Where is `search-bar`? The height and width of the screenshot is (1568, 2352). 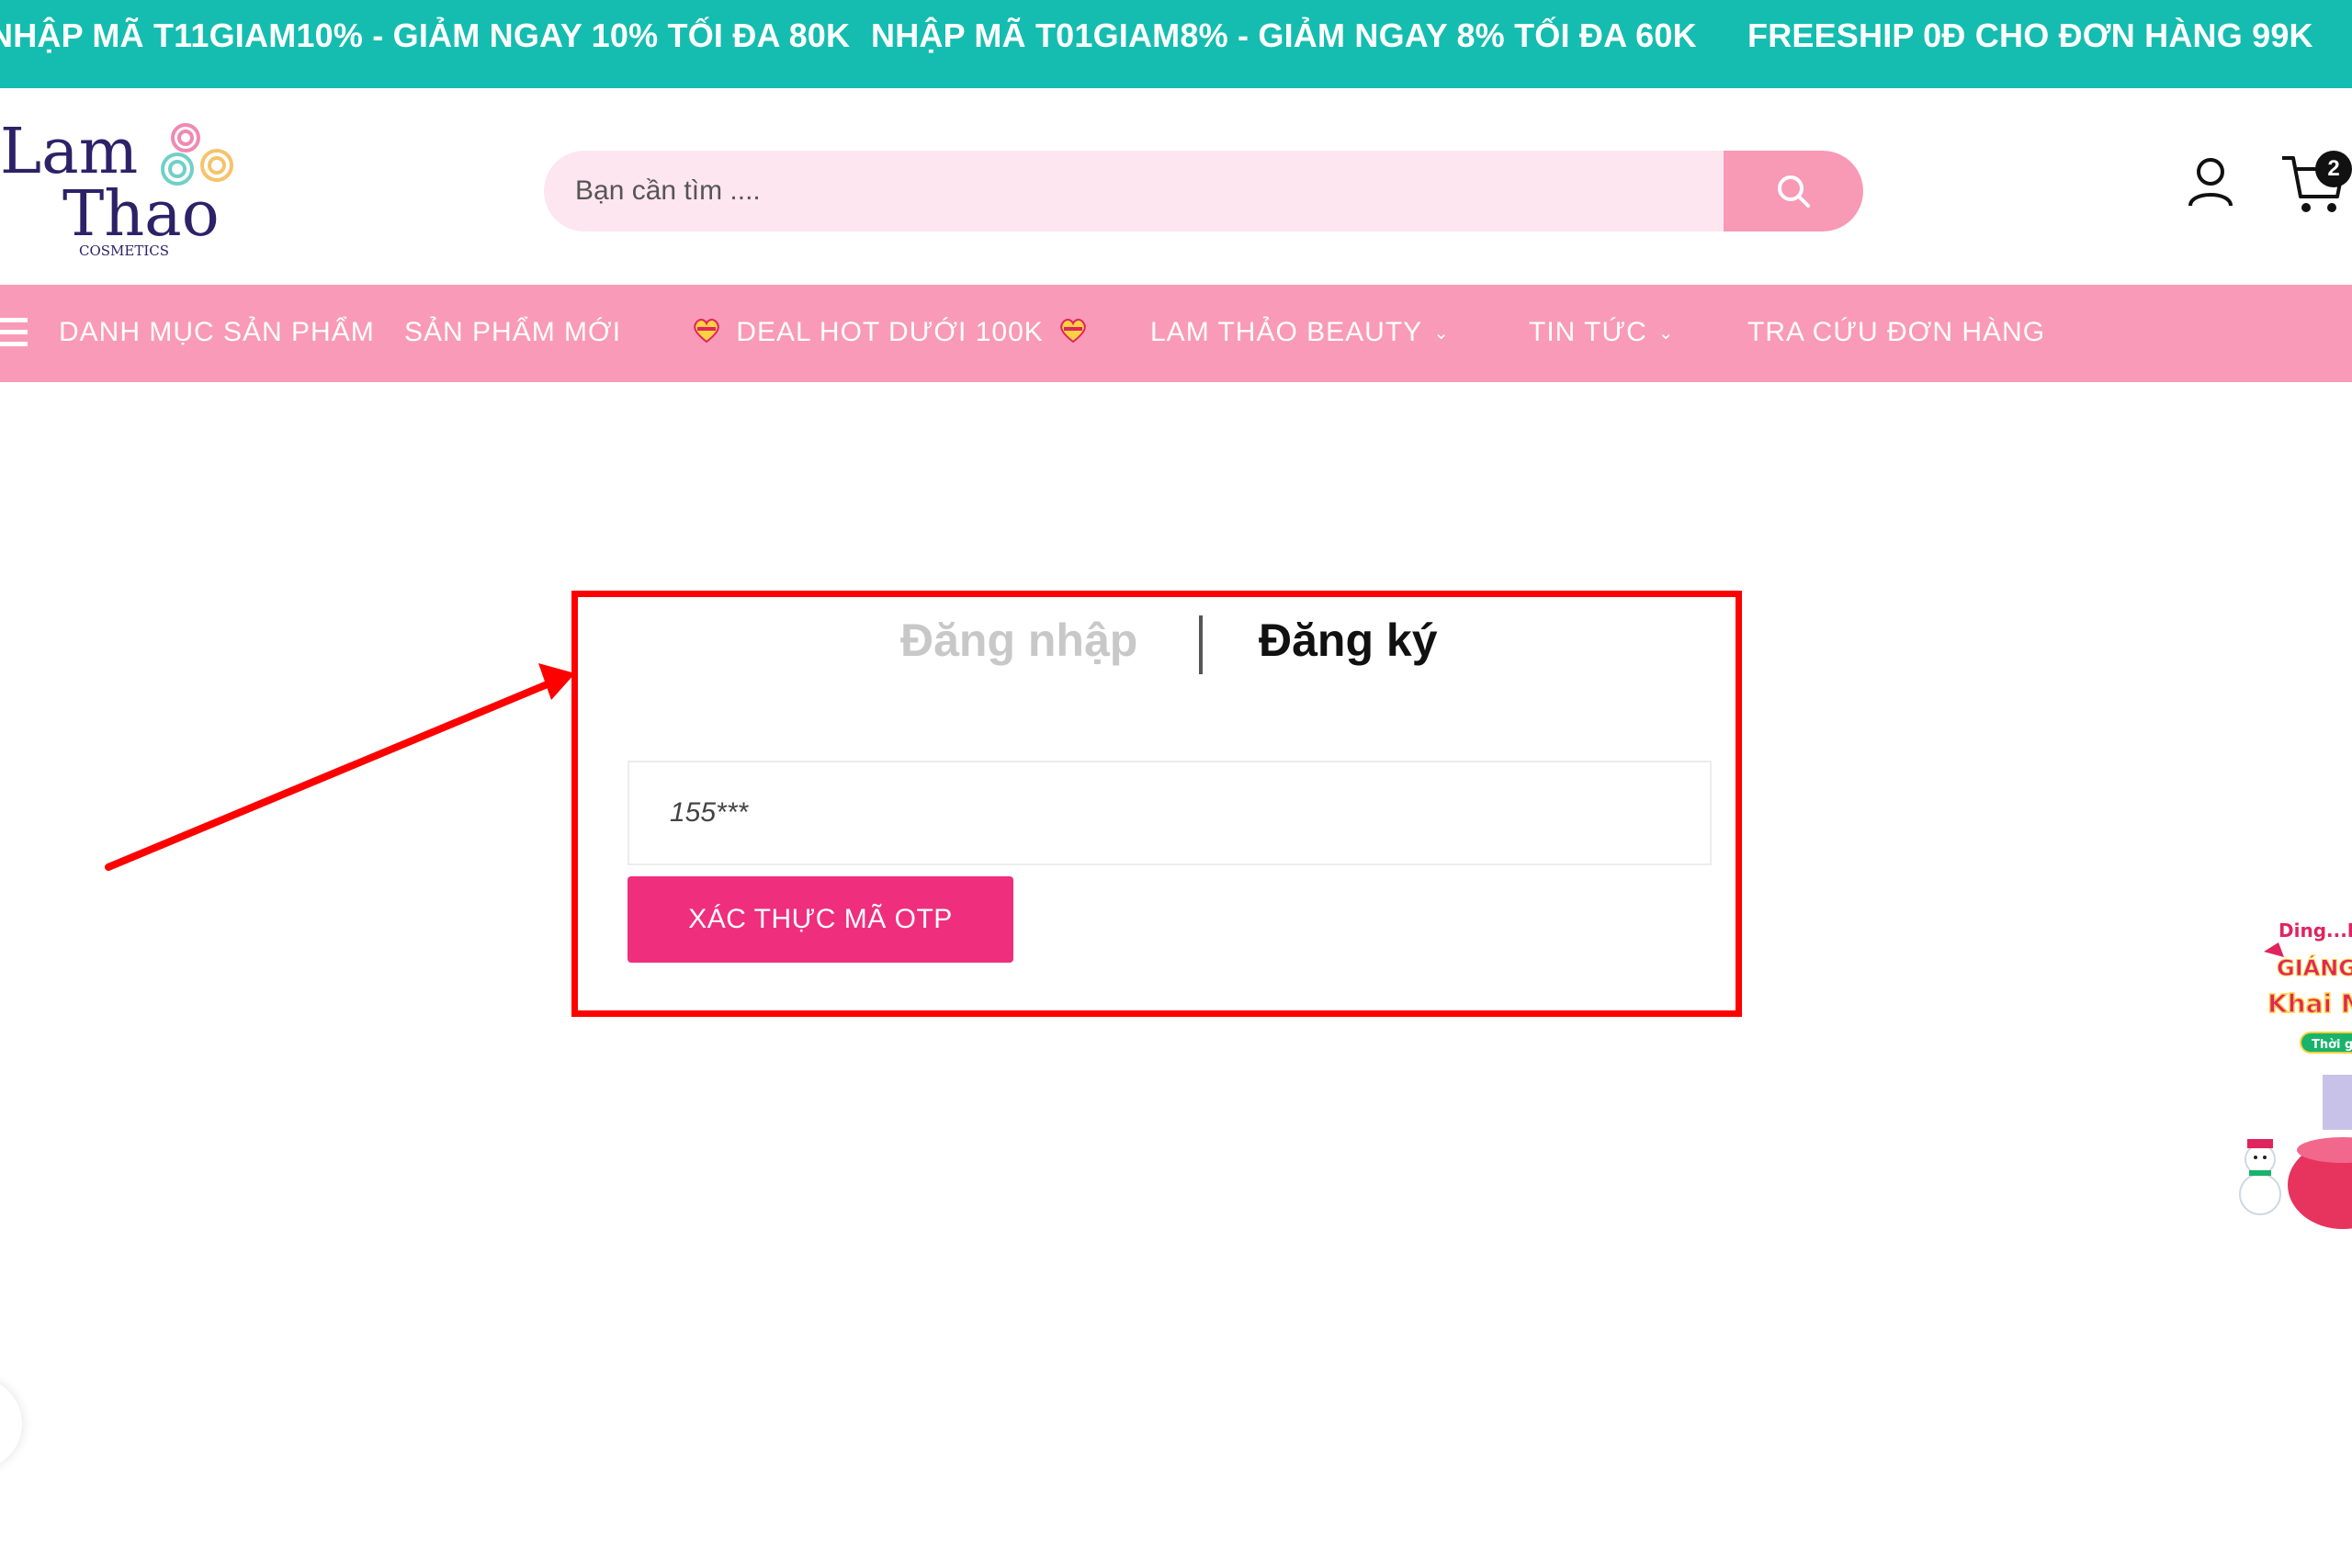
search-bar is located at coordinates (1203, 191).